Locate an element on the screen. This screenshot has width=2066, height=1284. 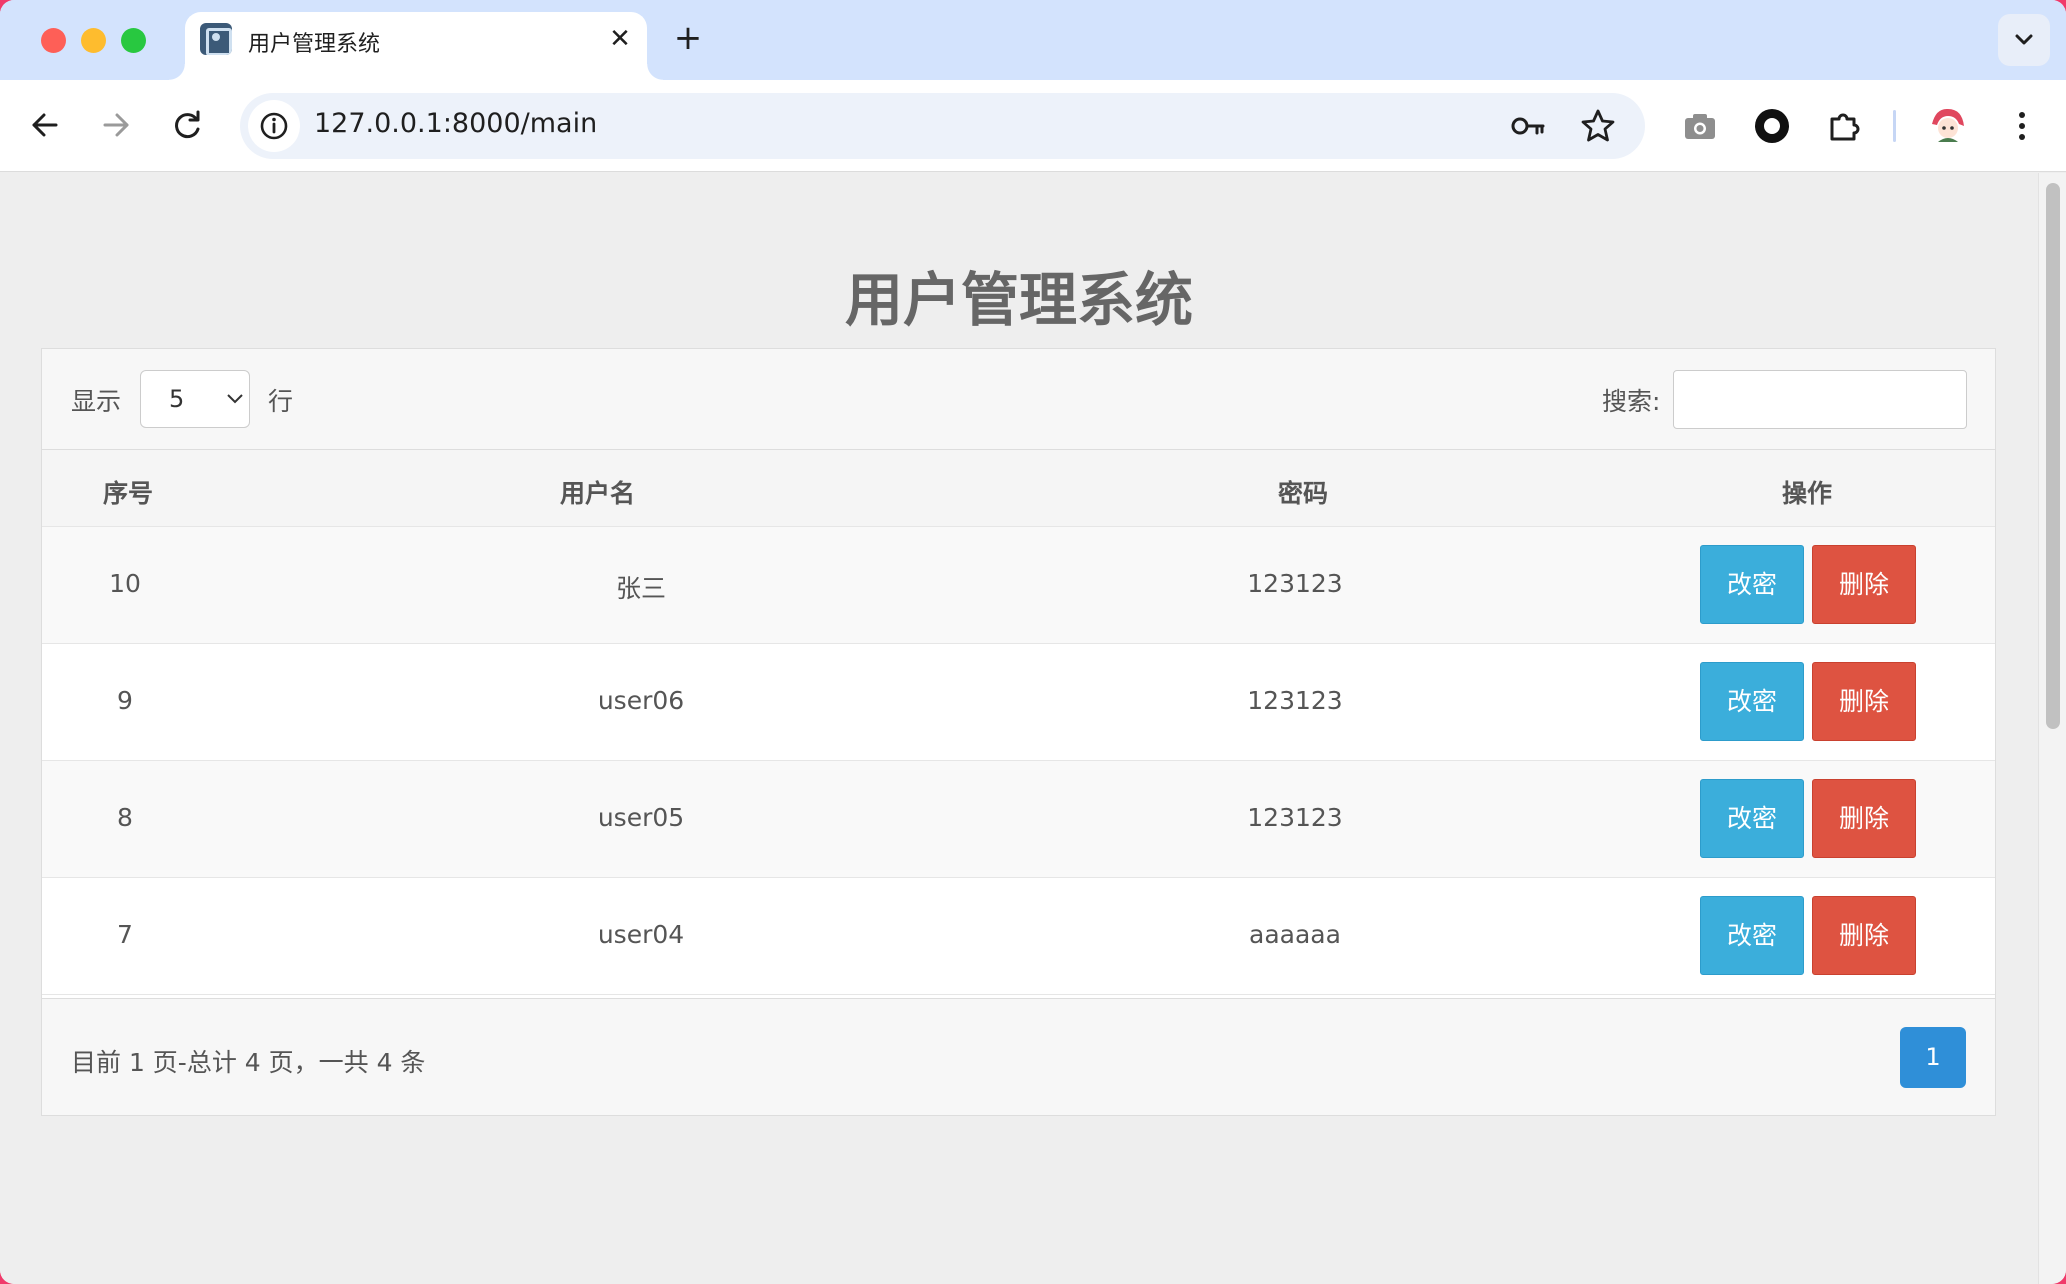
cell-username: 张三 is located at coordinates (640, 588).